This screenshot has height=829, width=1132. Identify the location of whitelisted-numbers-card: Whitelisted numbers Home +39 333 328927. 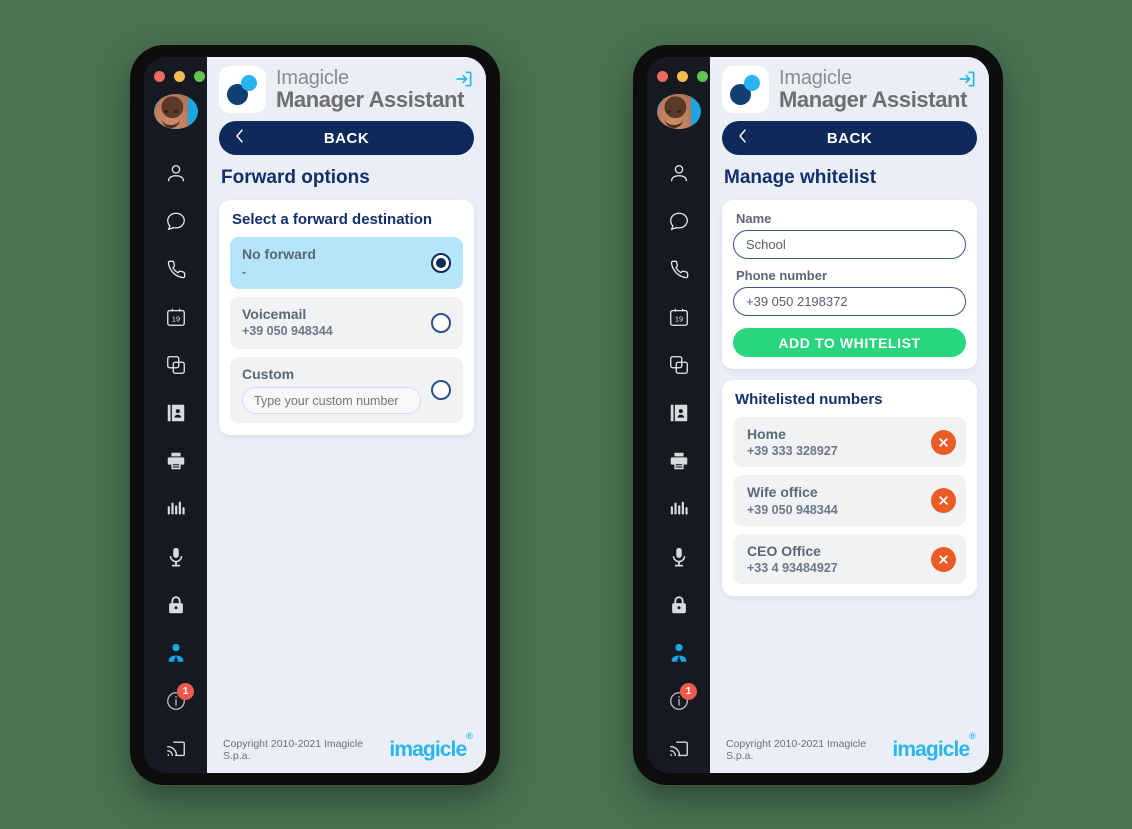
(849, 488).